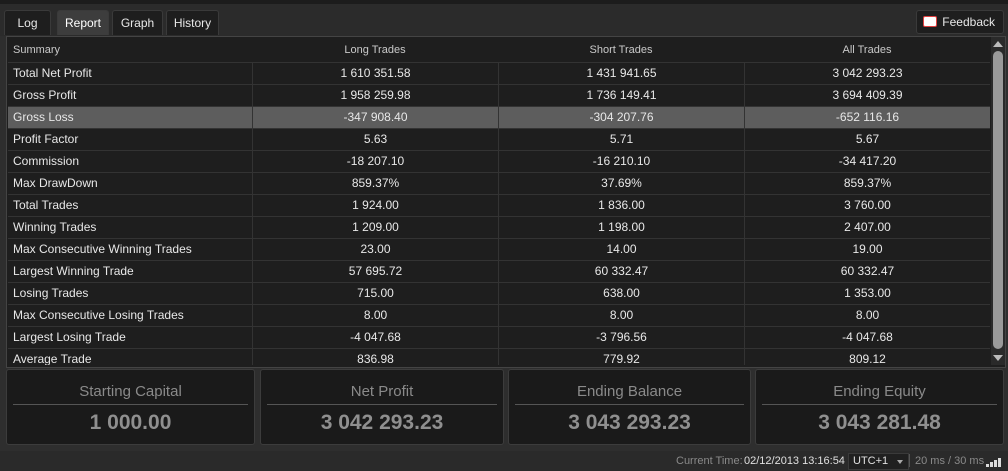 The height and width of the screenshot is (471, 1008). I want to click on cell-short-trades: 1 198.00, so click(621, 227).